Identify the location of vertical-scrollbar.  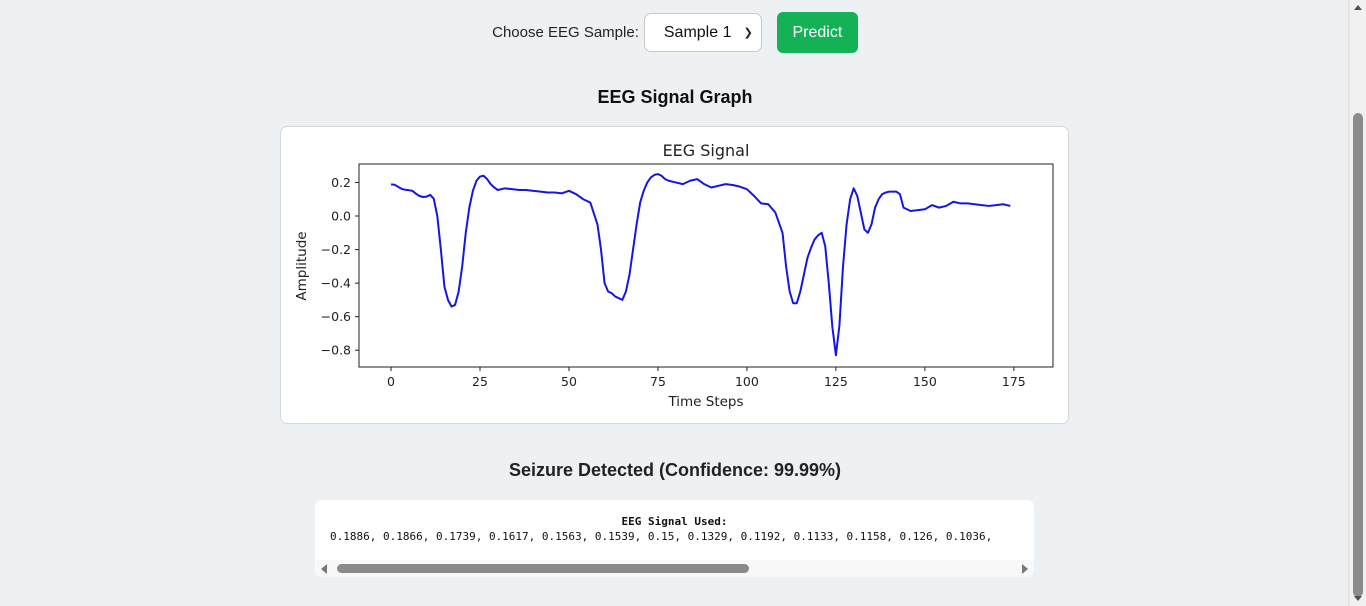
(1358, 303).